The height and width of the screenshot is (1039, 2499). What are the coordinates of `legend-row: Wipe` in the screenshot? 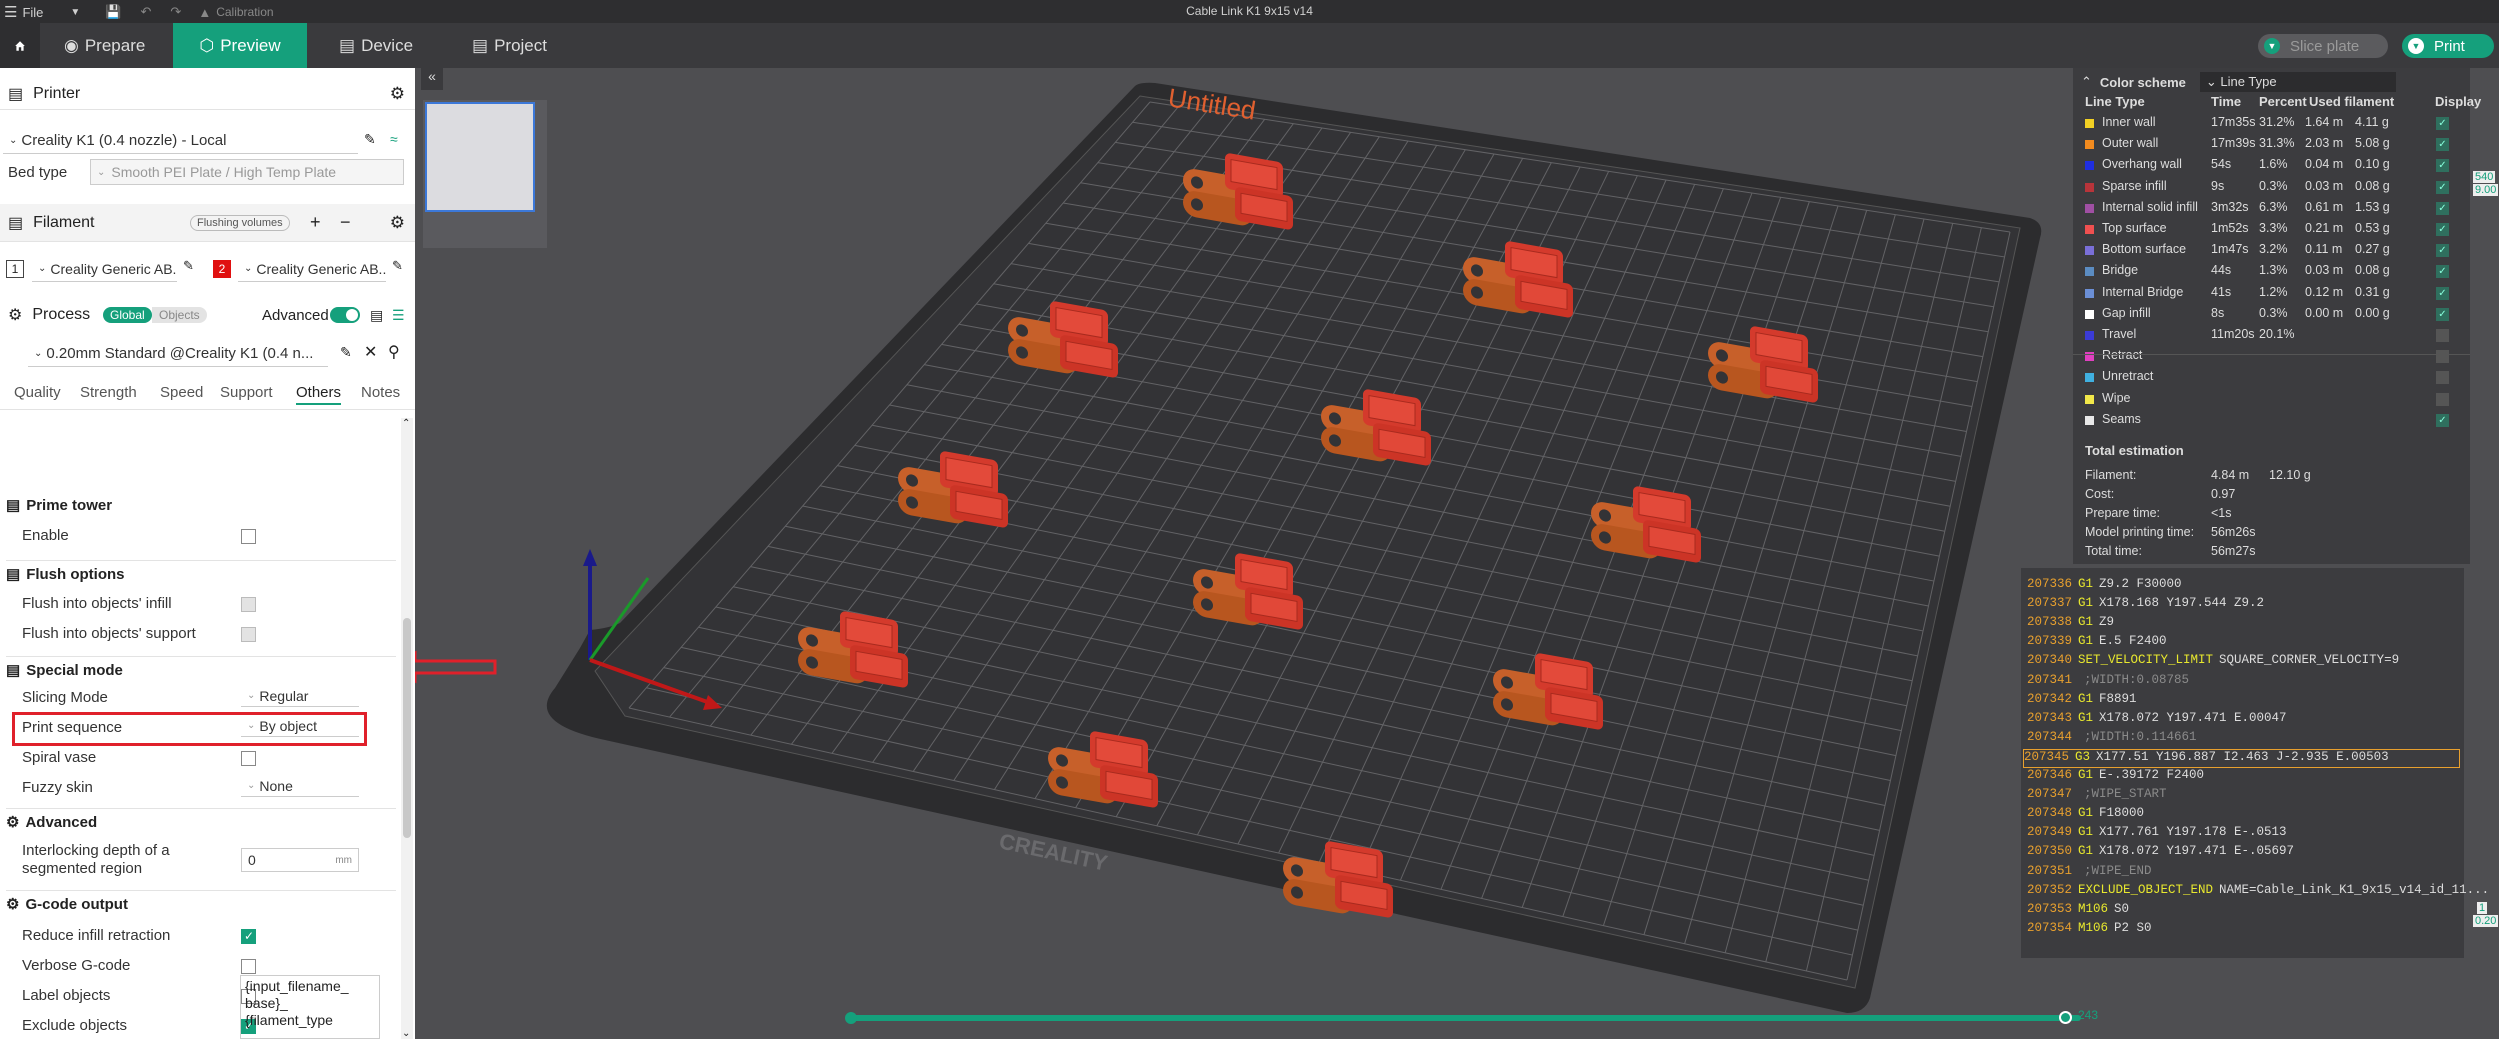 It's located at (2271, 401).